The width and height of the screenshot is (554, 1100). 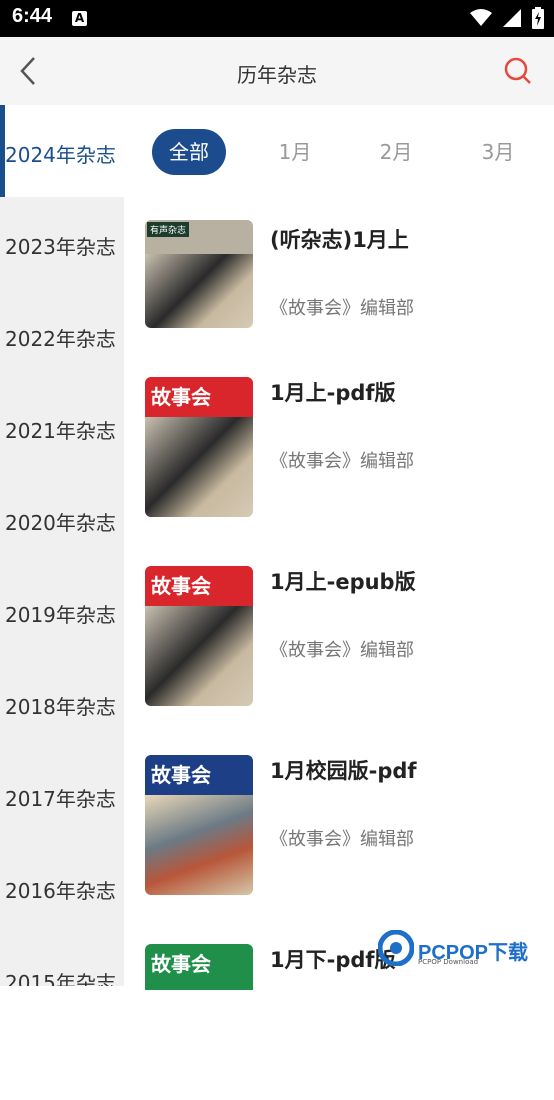 I want to click on magazine-title: 1月校园版-pdf, so click(x=343, y=771).